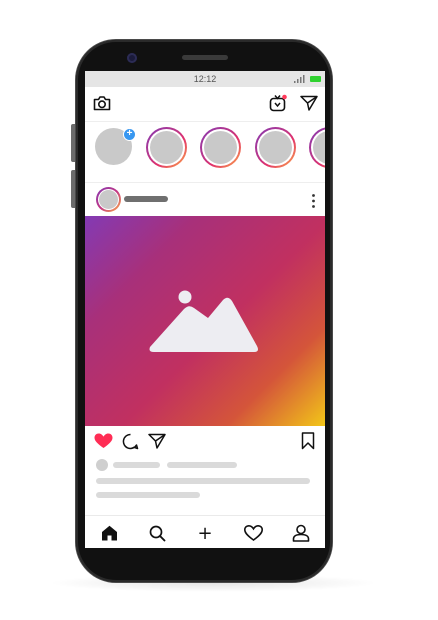  I want to click on stories-tray: +, so click(205, 152).